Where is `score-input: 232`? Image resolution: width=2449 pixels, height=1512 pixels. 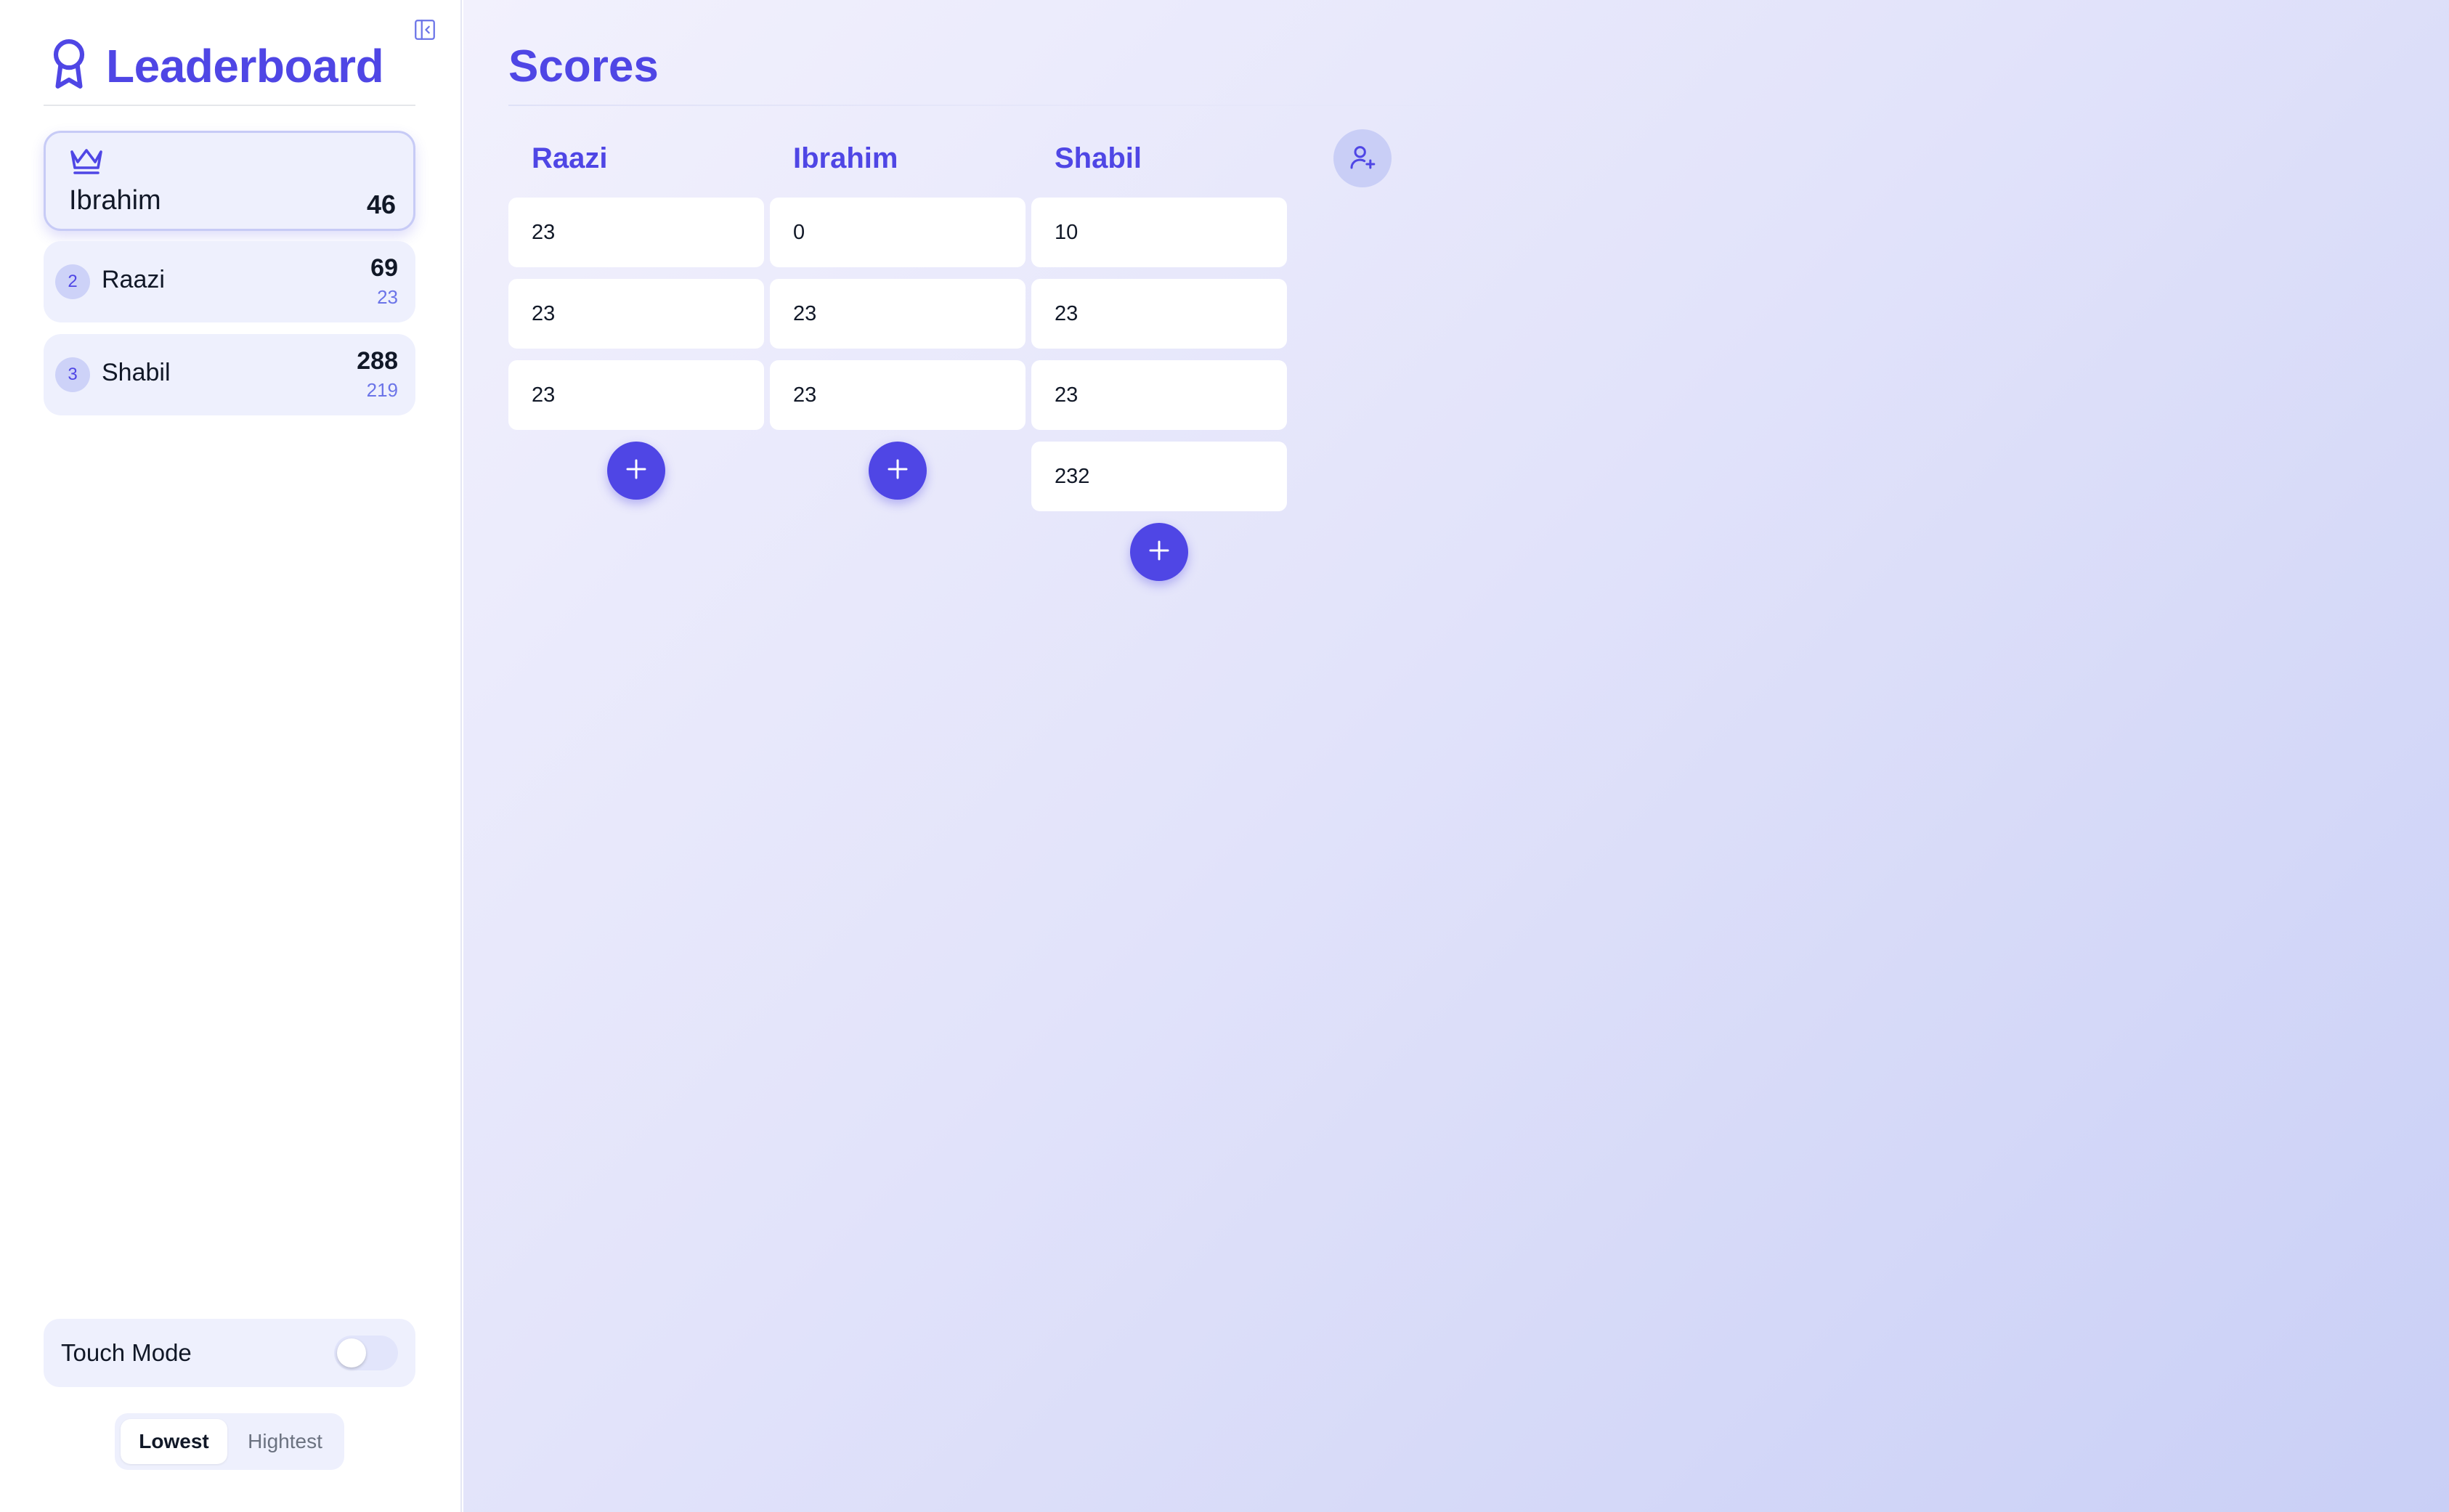 score-input: 232 is located at coordinates (1159, 476).